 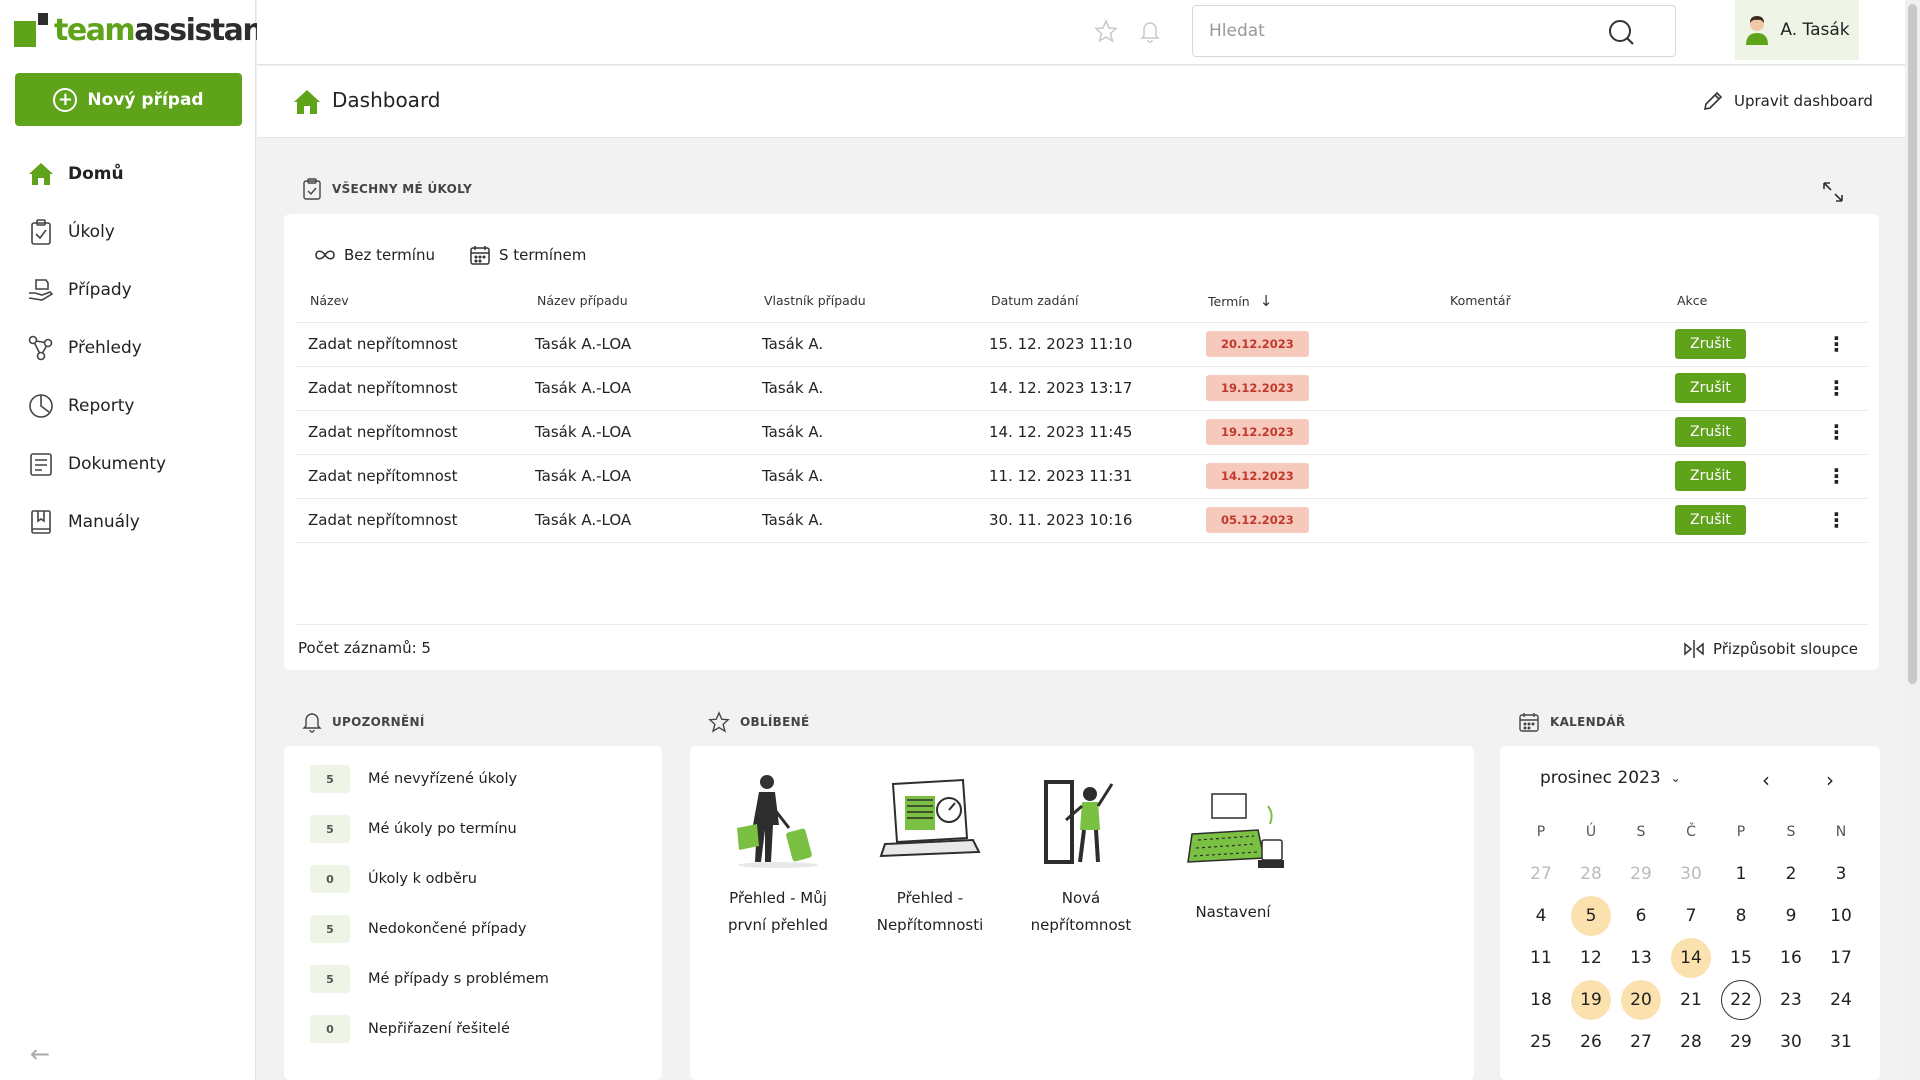 What do you see at coordinates (1233, 855) in the screenshot?
I see `favorite-item: Nastavení` at bounding box center [1233, 855].